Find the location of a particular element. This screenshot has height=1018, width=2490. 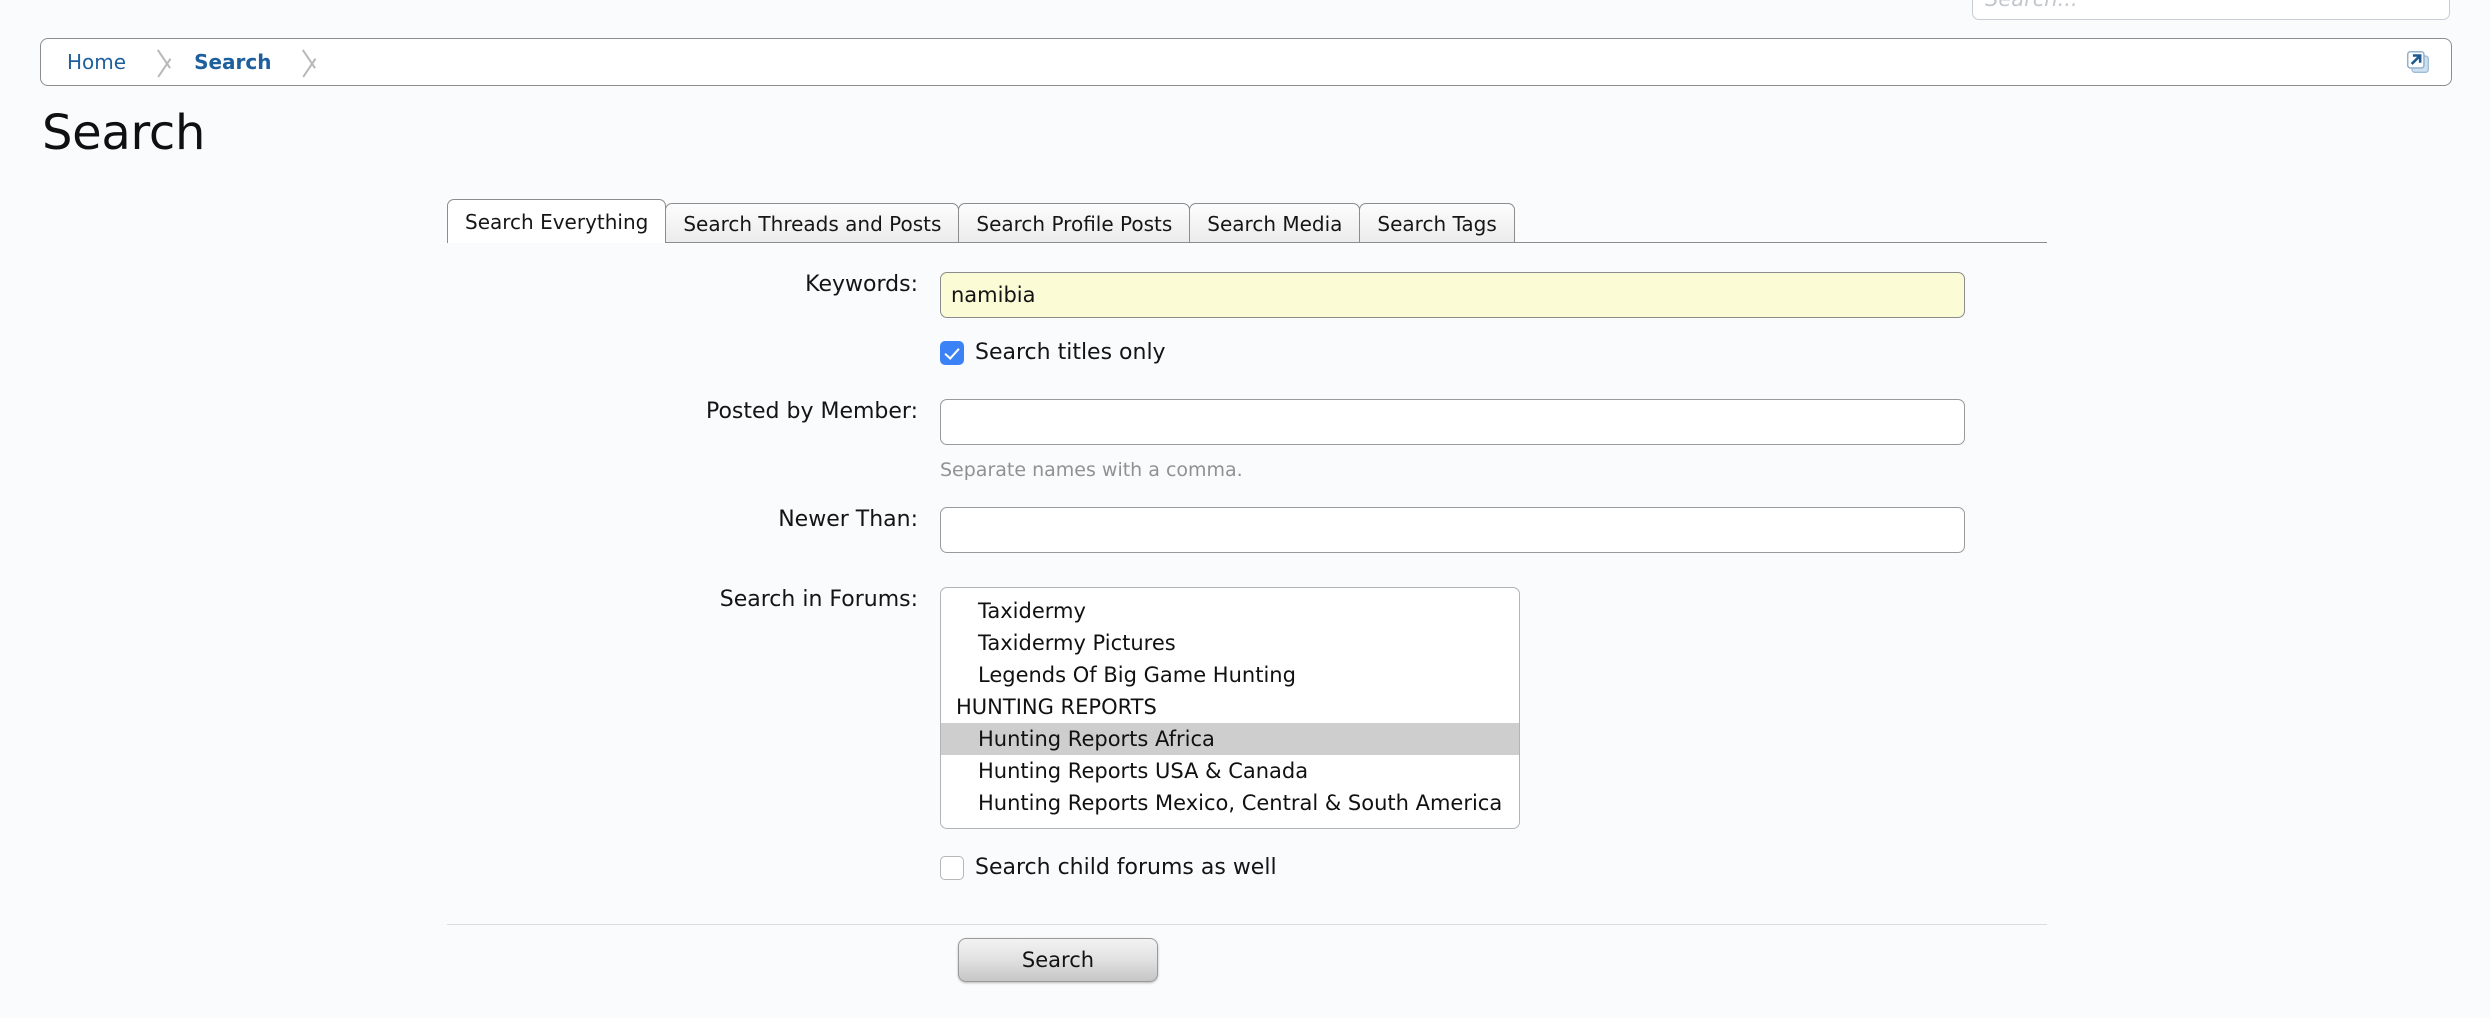

child-forums-checkbox-row: Search child forums as well is located at coordinates (1108, 867).